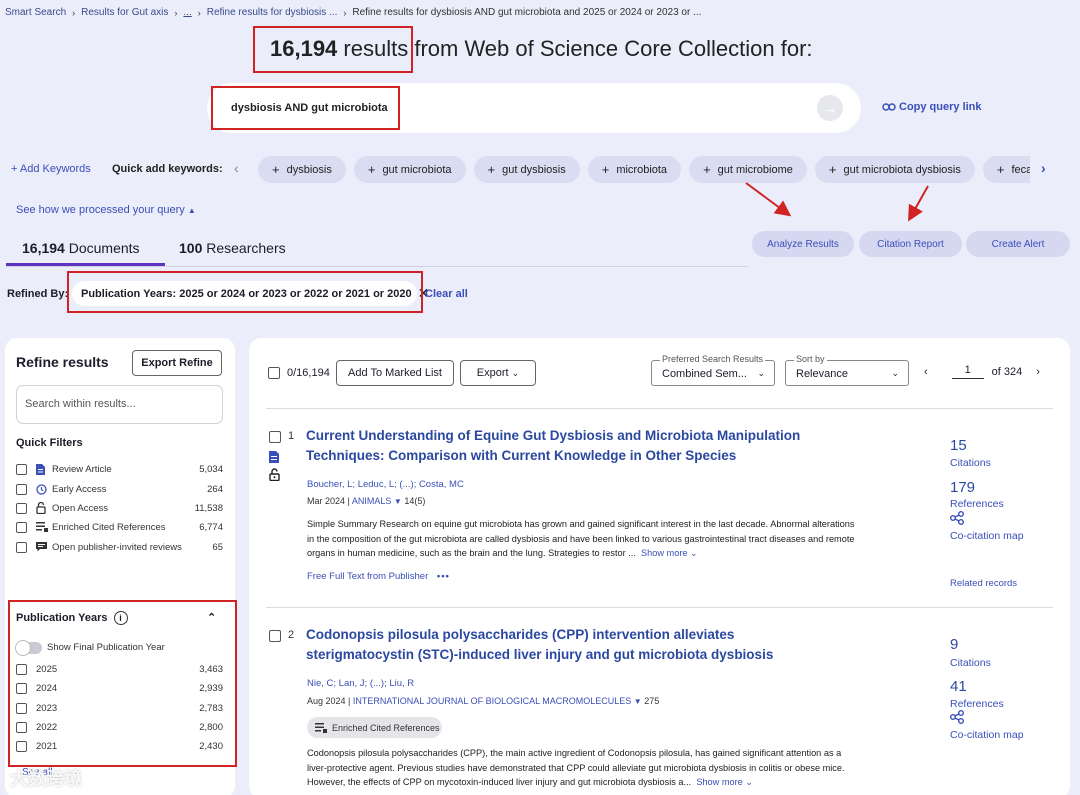 The height and width of the screenshot is (795, 1080). I want to click on see-how-link: See how we processed your query ▲, so click(106, 210).